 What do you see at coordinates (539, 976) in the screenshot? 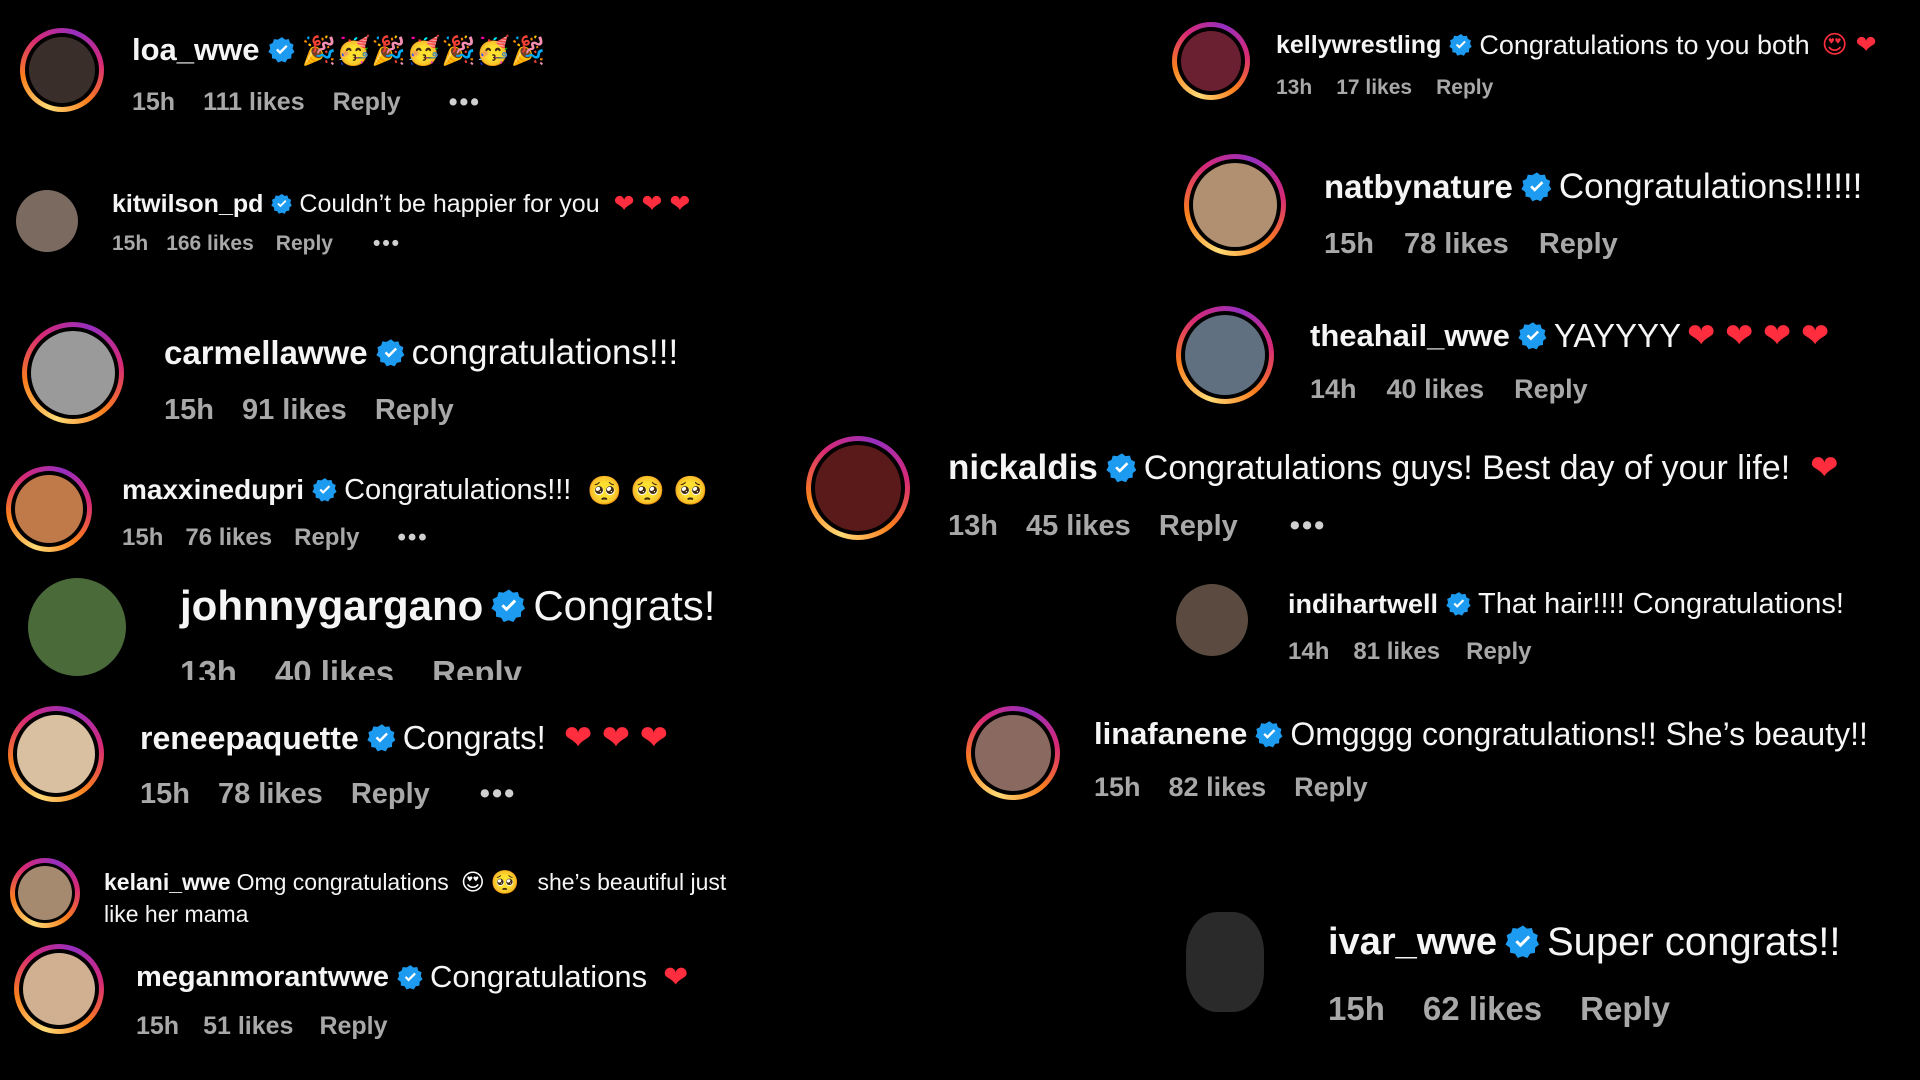
I see `comment-text: Congratulations` at bounding box center [539, 976].